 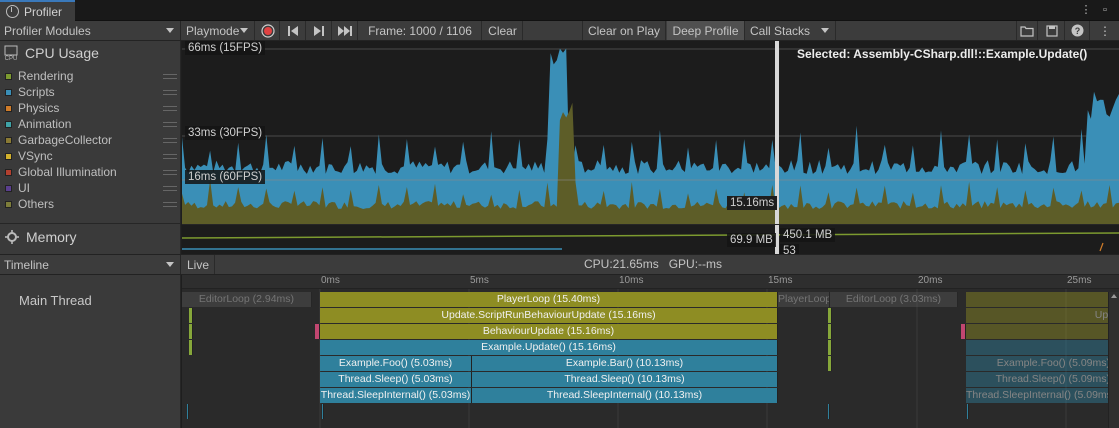 What do you see at coordinates (225, 177) in the screenshot?
I see `threshold-60fps-label: 16ms (60FPS)` at bounding box center [225, 177].